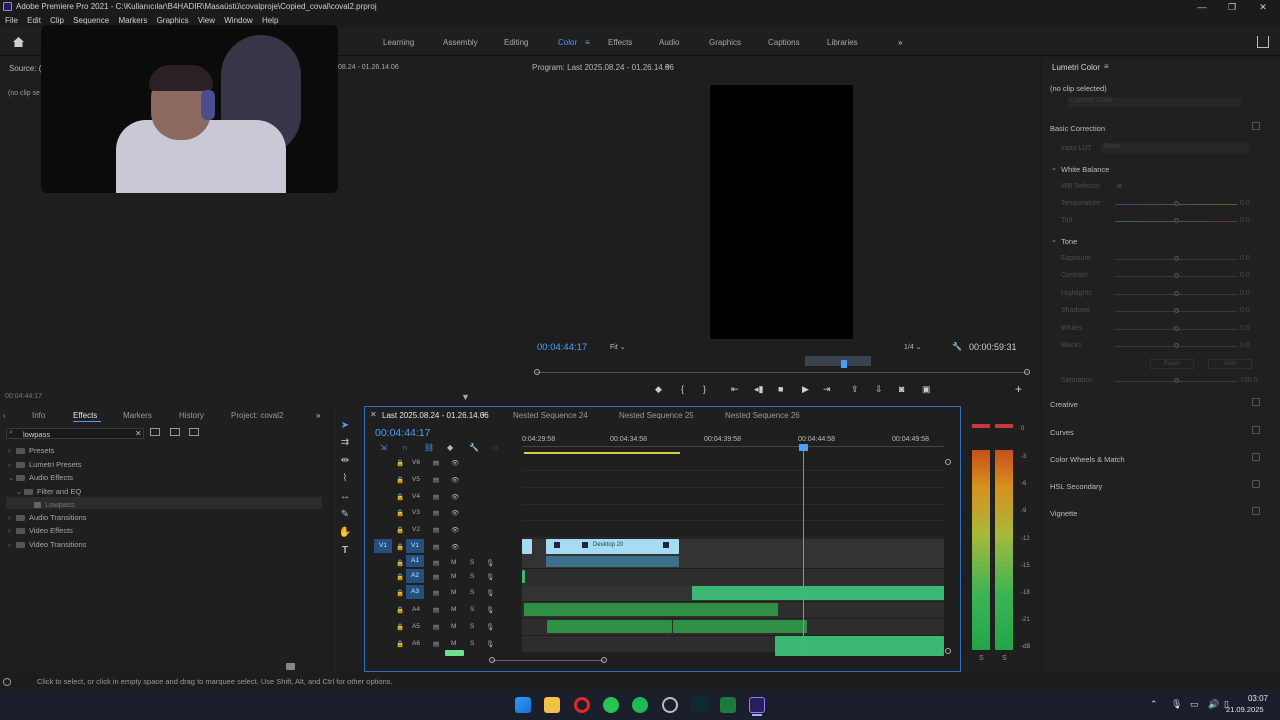 Image resolution: width=1280 pixels, height=720 pixels. What do you see at coordinates (1257, 698) in the screenshot?
I see `clock-time: 03:07` at bounding box center [1257, 698].